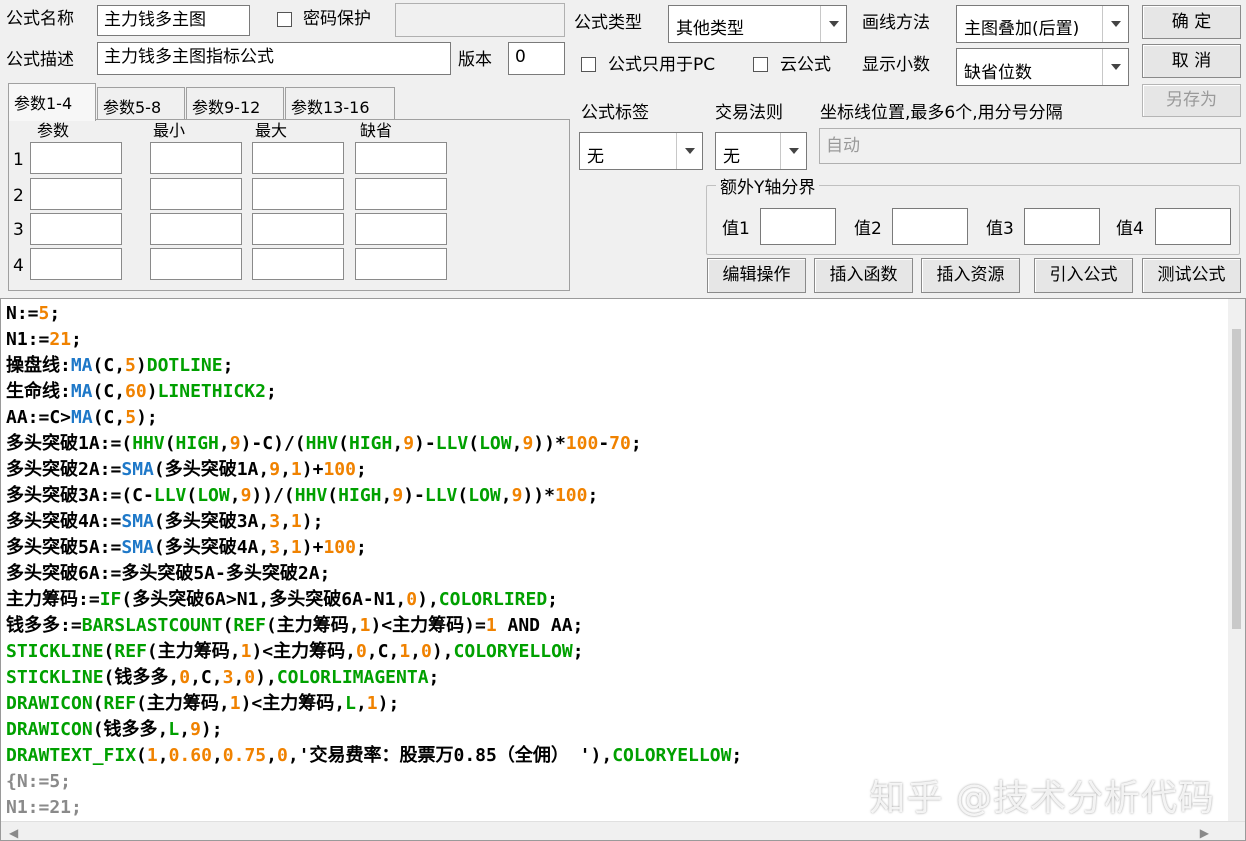 The height and width of the screenshot is (841, 1246). I want to click on cloud-checkbox, so click(760, 64).